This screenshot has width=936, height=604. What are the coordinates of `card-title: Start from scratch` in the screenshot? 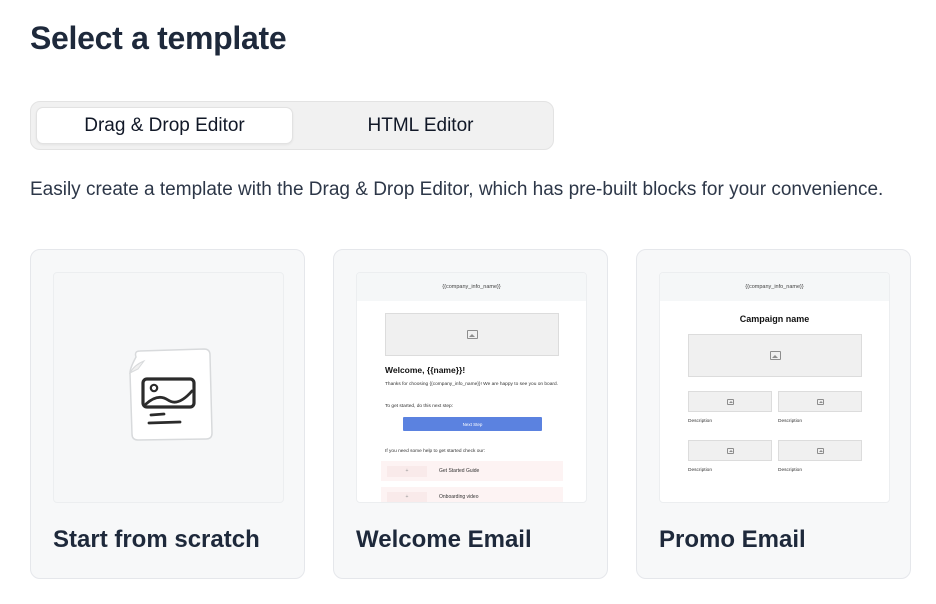 It's located at (156, 539).